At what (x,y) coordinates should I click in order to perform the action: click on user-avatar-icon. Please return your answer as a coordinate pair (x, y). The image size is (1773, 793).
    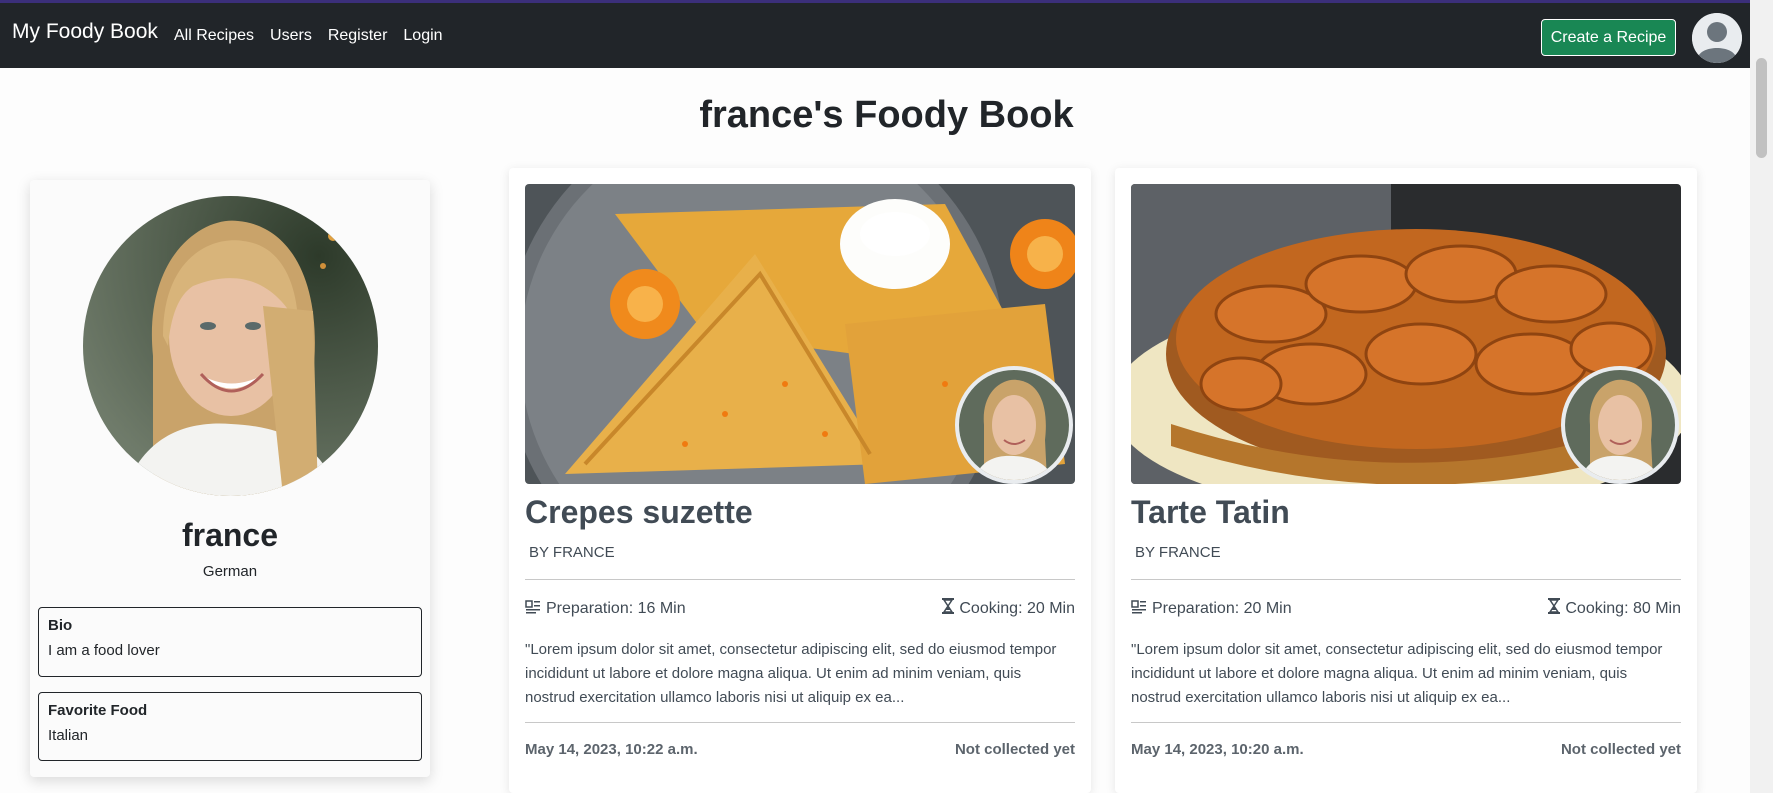
    Looking at the image, I should click on (1717, 38).